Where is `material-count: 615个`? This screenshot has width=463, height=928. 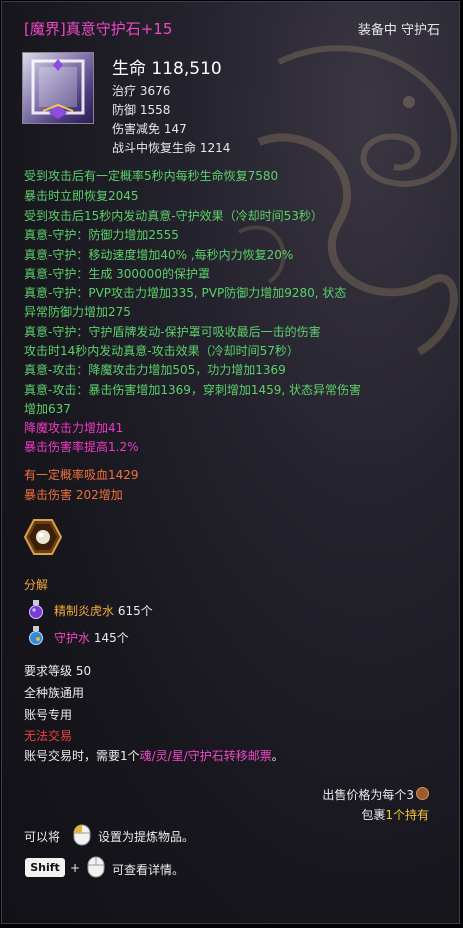
material-count: 615个 is located at coordinates (135, 611).